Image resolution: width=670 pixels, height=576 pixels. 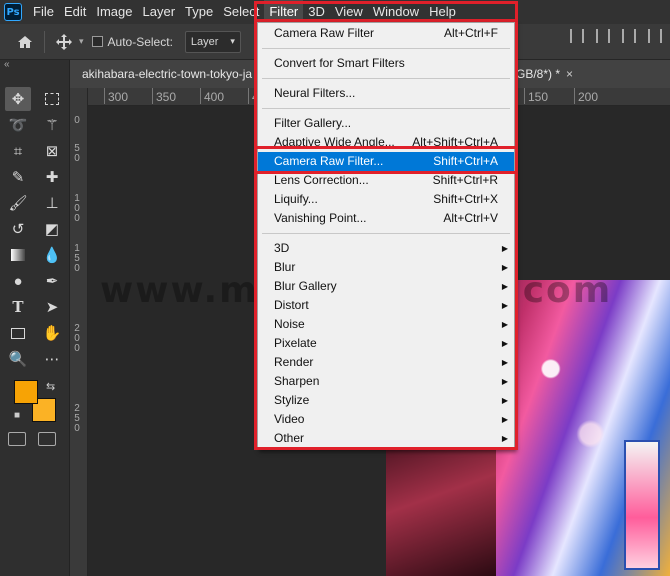 I want to click on menu-item-last-filter: Camera Raw Filter Alt+Ctrl+F, so click(x=386, y=33).